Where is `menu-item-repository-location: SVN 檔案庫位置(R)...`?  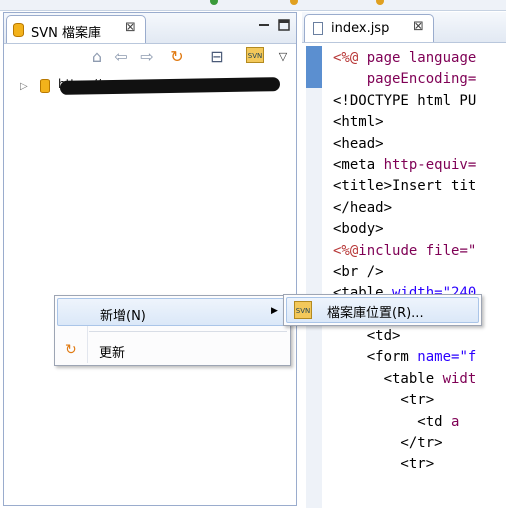
menu-item-repository-location: SVN 檔案庫位置(R)... is located at coordinates (382, 310).